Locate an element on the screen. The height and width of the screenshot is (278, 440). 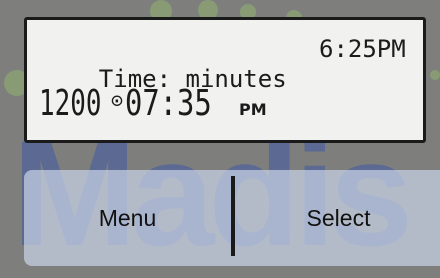
end-time-value: 07:35 is located at coordinates (168, 103).